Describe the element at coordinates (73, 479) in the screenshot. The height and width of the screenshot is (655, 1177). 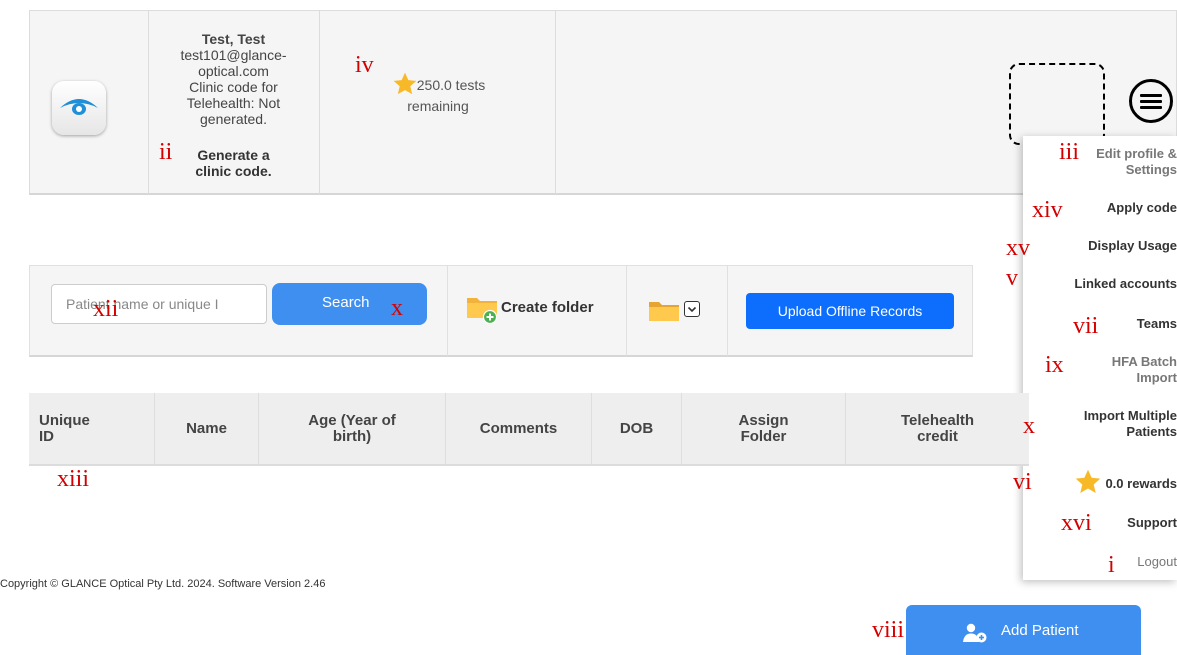
I see `annotation-xiii: xiii` at that location.